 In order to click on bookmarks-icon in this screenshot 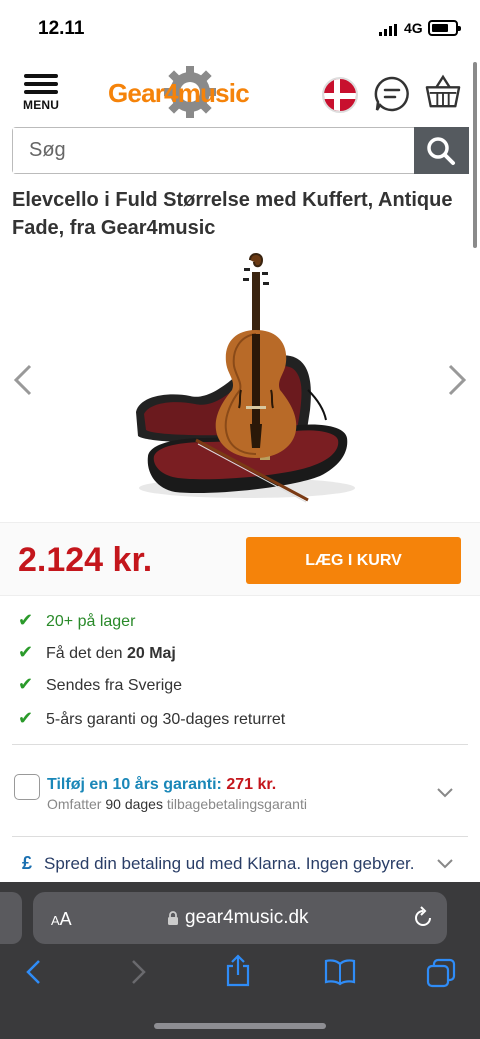, I will do `click(340, 972)`.